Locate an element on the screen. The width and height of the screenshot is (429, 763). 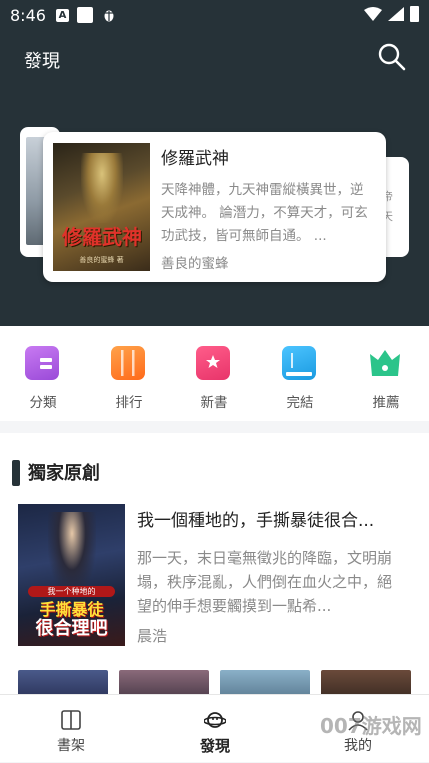
site-watermark: 007游戏网 is located at coordinates (371, 726).